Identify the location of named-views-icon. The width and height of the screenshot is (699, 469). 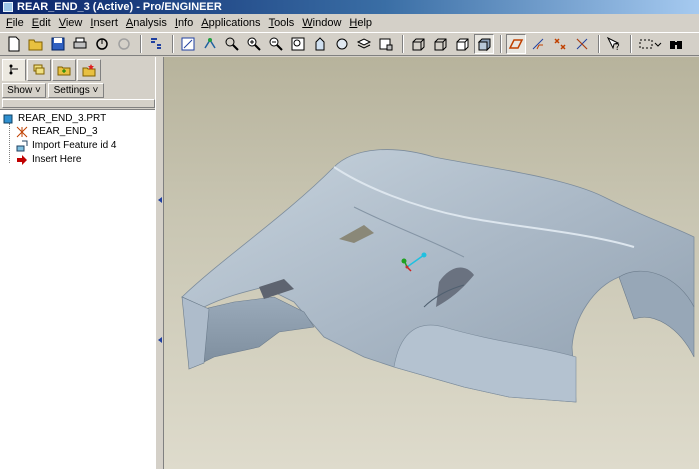
(320, 44).